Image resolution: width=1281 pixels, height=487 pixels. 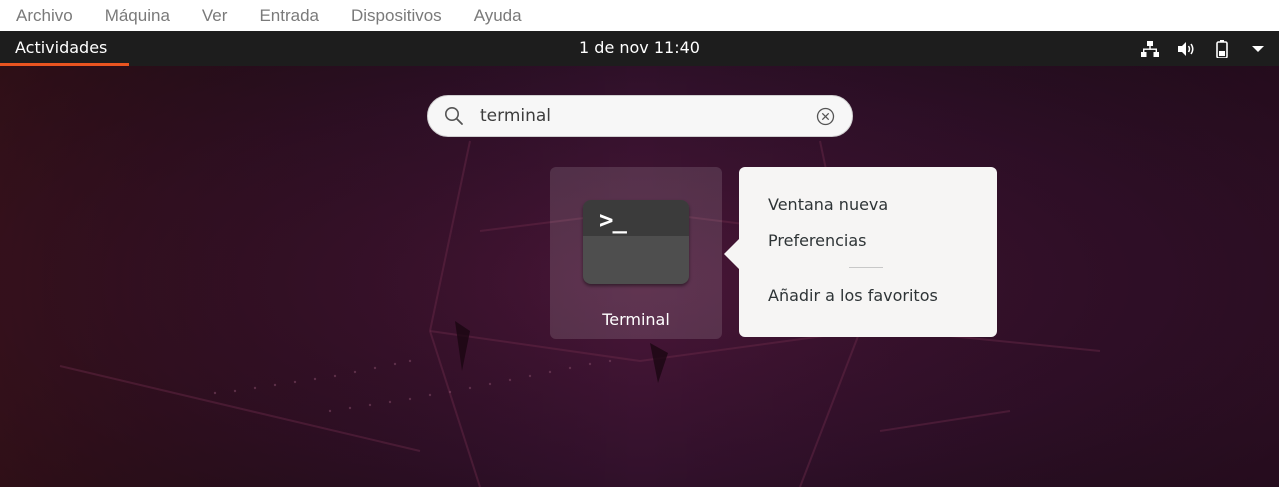 What do you see at coordinates (454, 116) in the screenshot?
I see `search-icon` at bounding box center [454, 116].